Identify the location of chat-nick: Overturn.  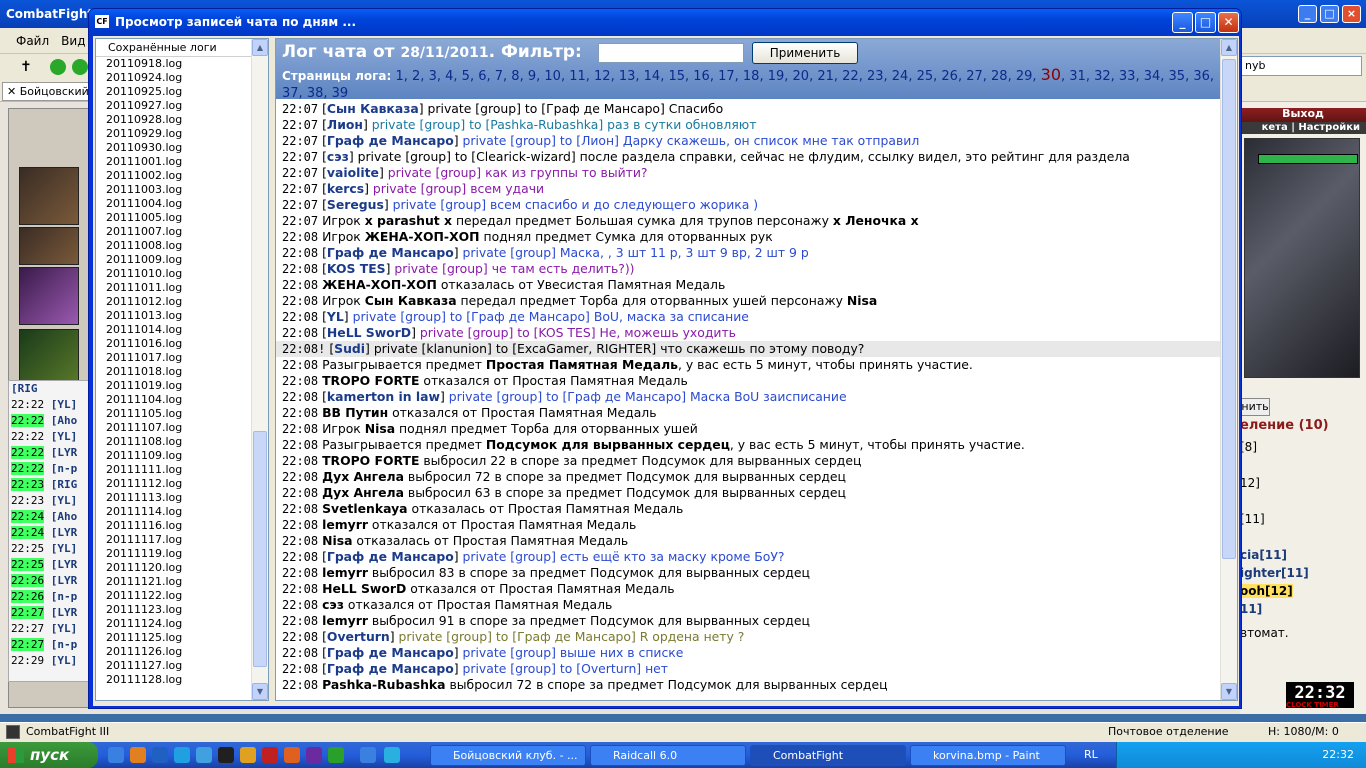
(358, 636).